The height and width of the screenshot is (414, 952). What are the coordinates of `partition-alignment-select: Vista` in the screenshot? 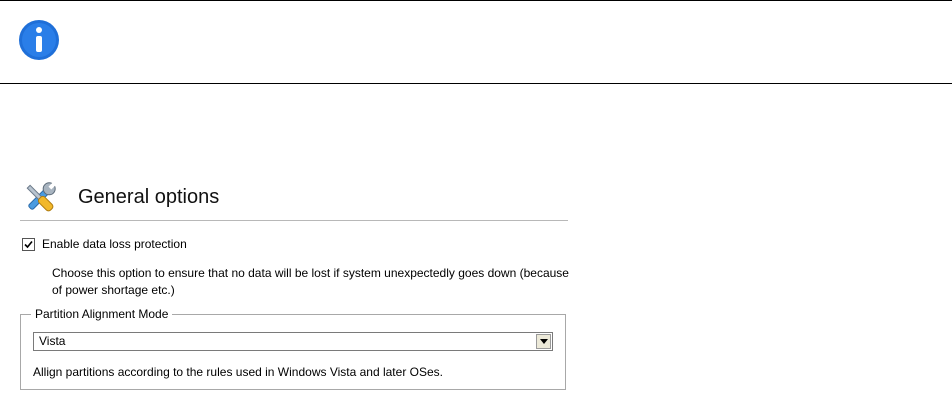 It's located at (293, 341).